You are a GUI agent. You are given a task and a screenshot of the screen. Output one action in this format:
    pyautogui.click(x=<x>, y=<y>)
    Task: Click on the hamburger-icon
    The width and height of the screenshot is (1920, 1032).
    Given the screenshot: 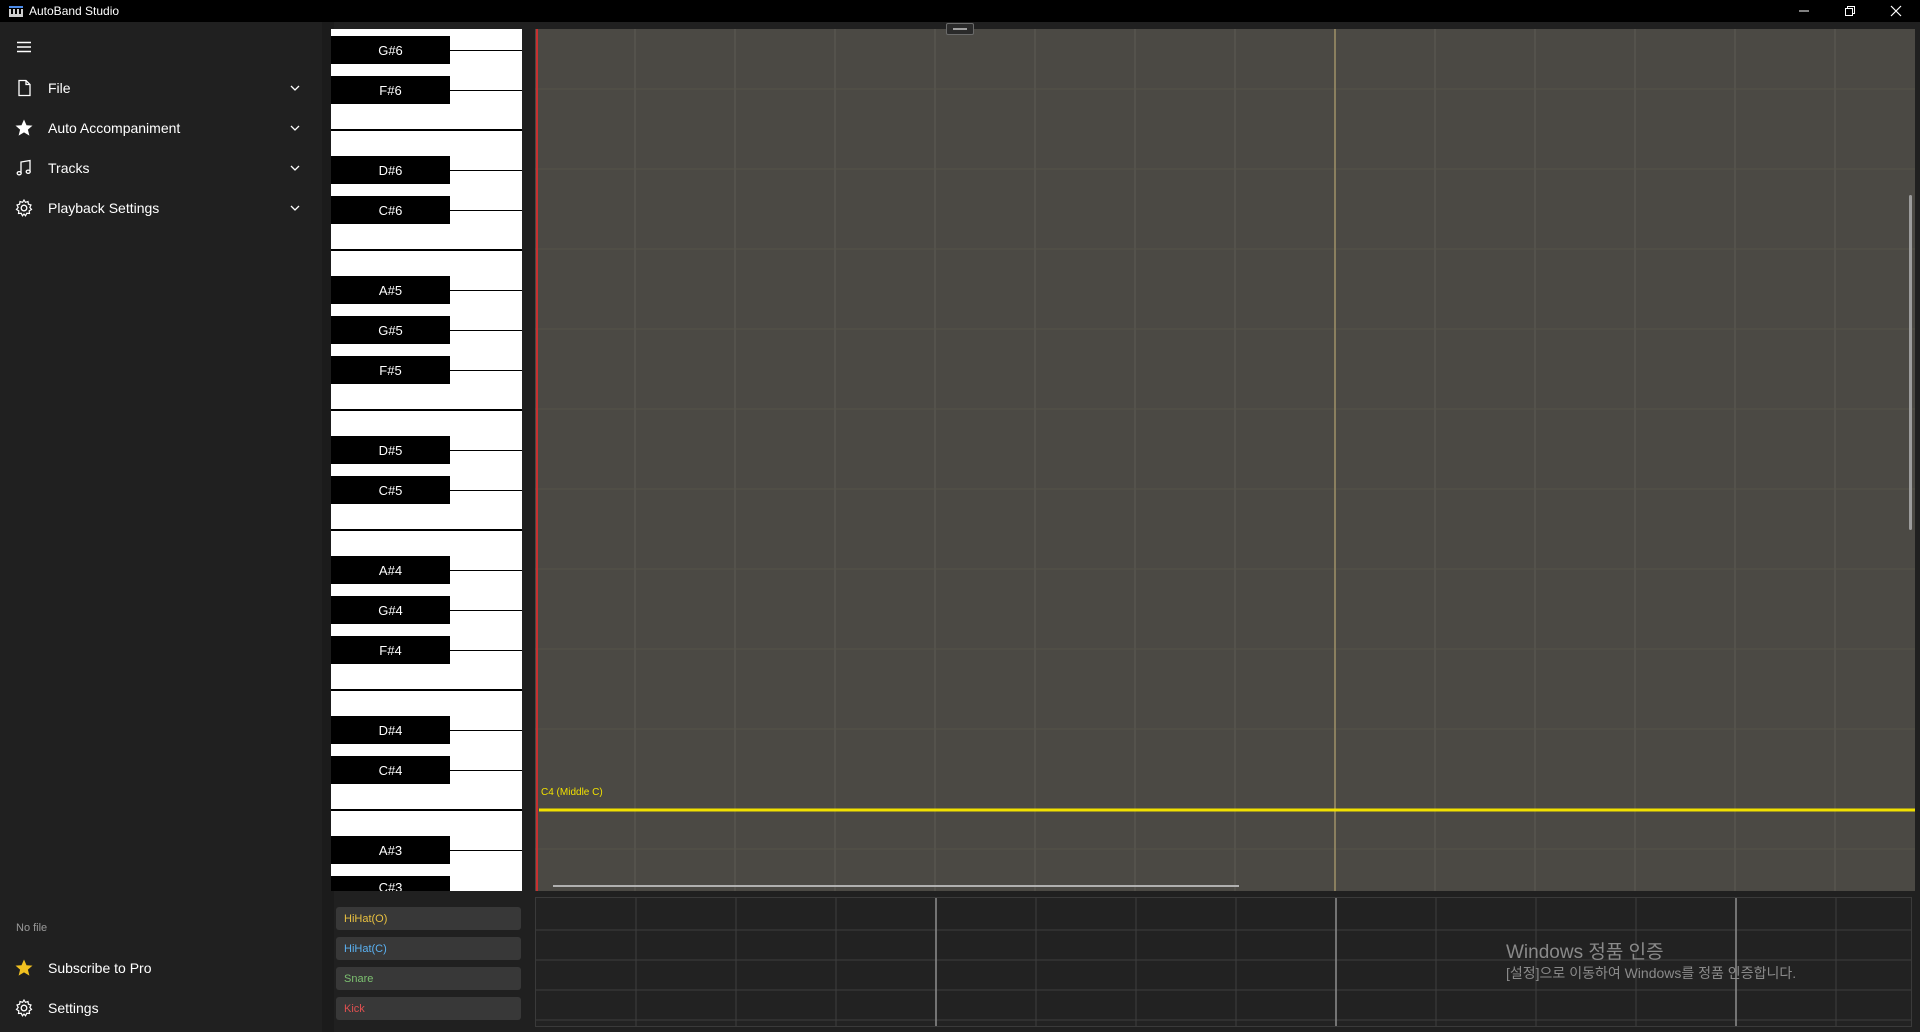 What is the action you would take?
    pyautogui.click(x=24, y=47)
    